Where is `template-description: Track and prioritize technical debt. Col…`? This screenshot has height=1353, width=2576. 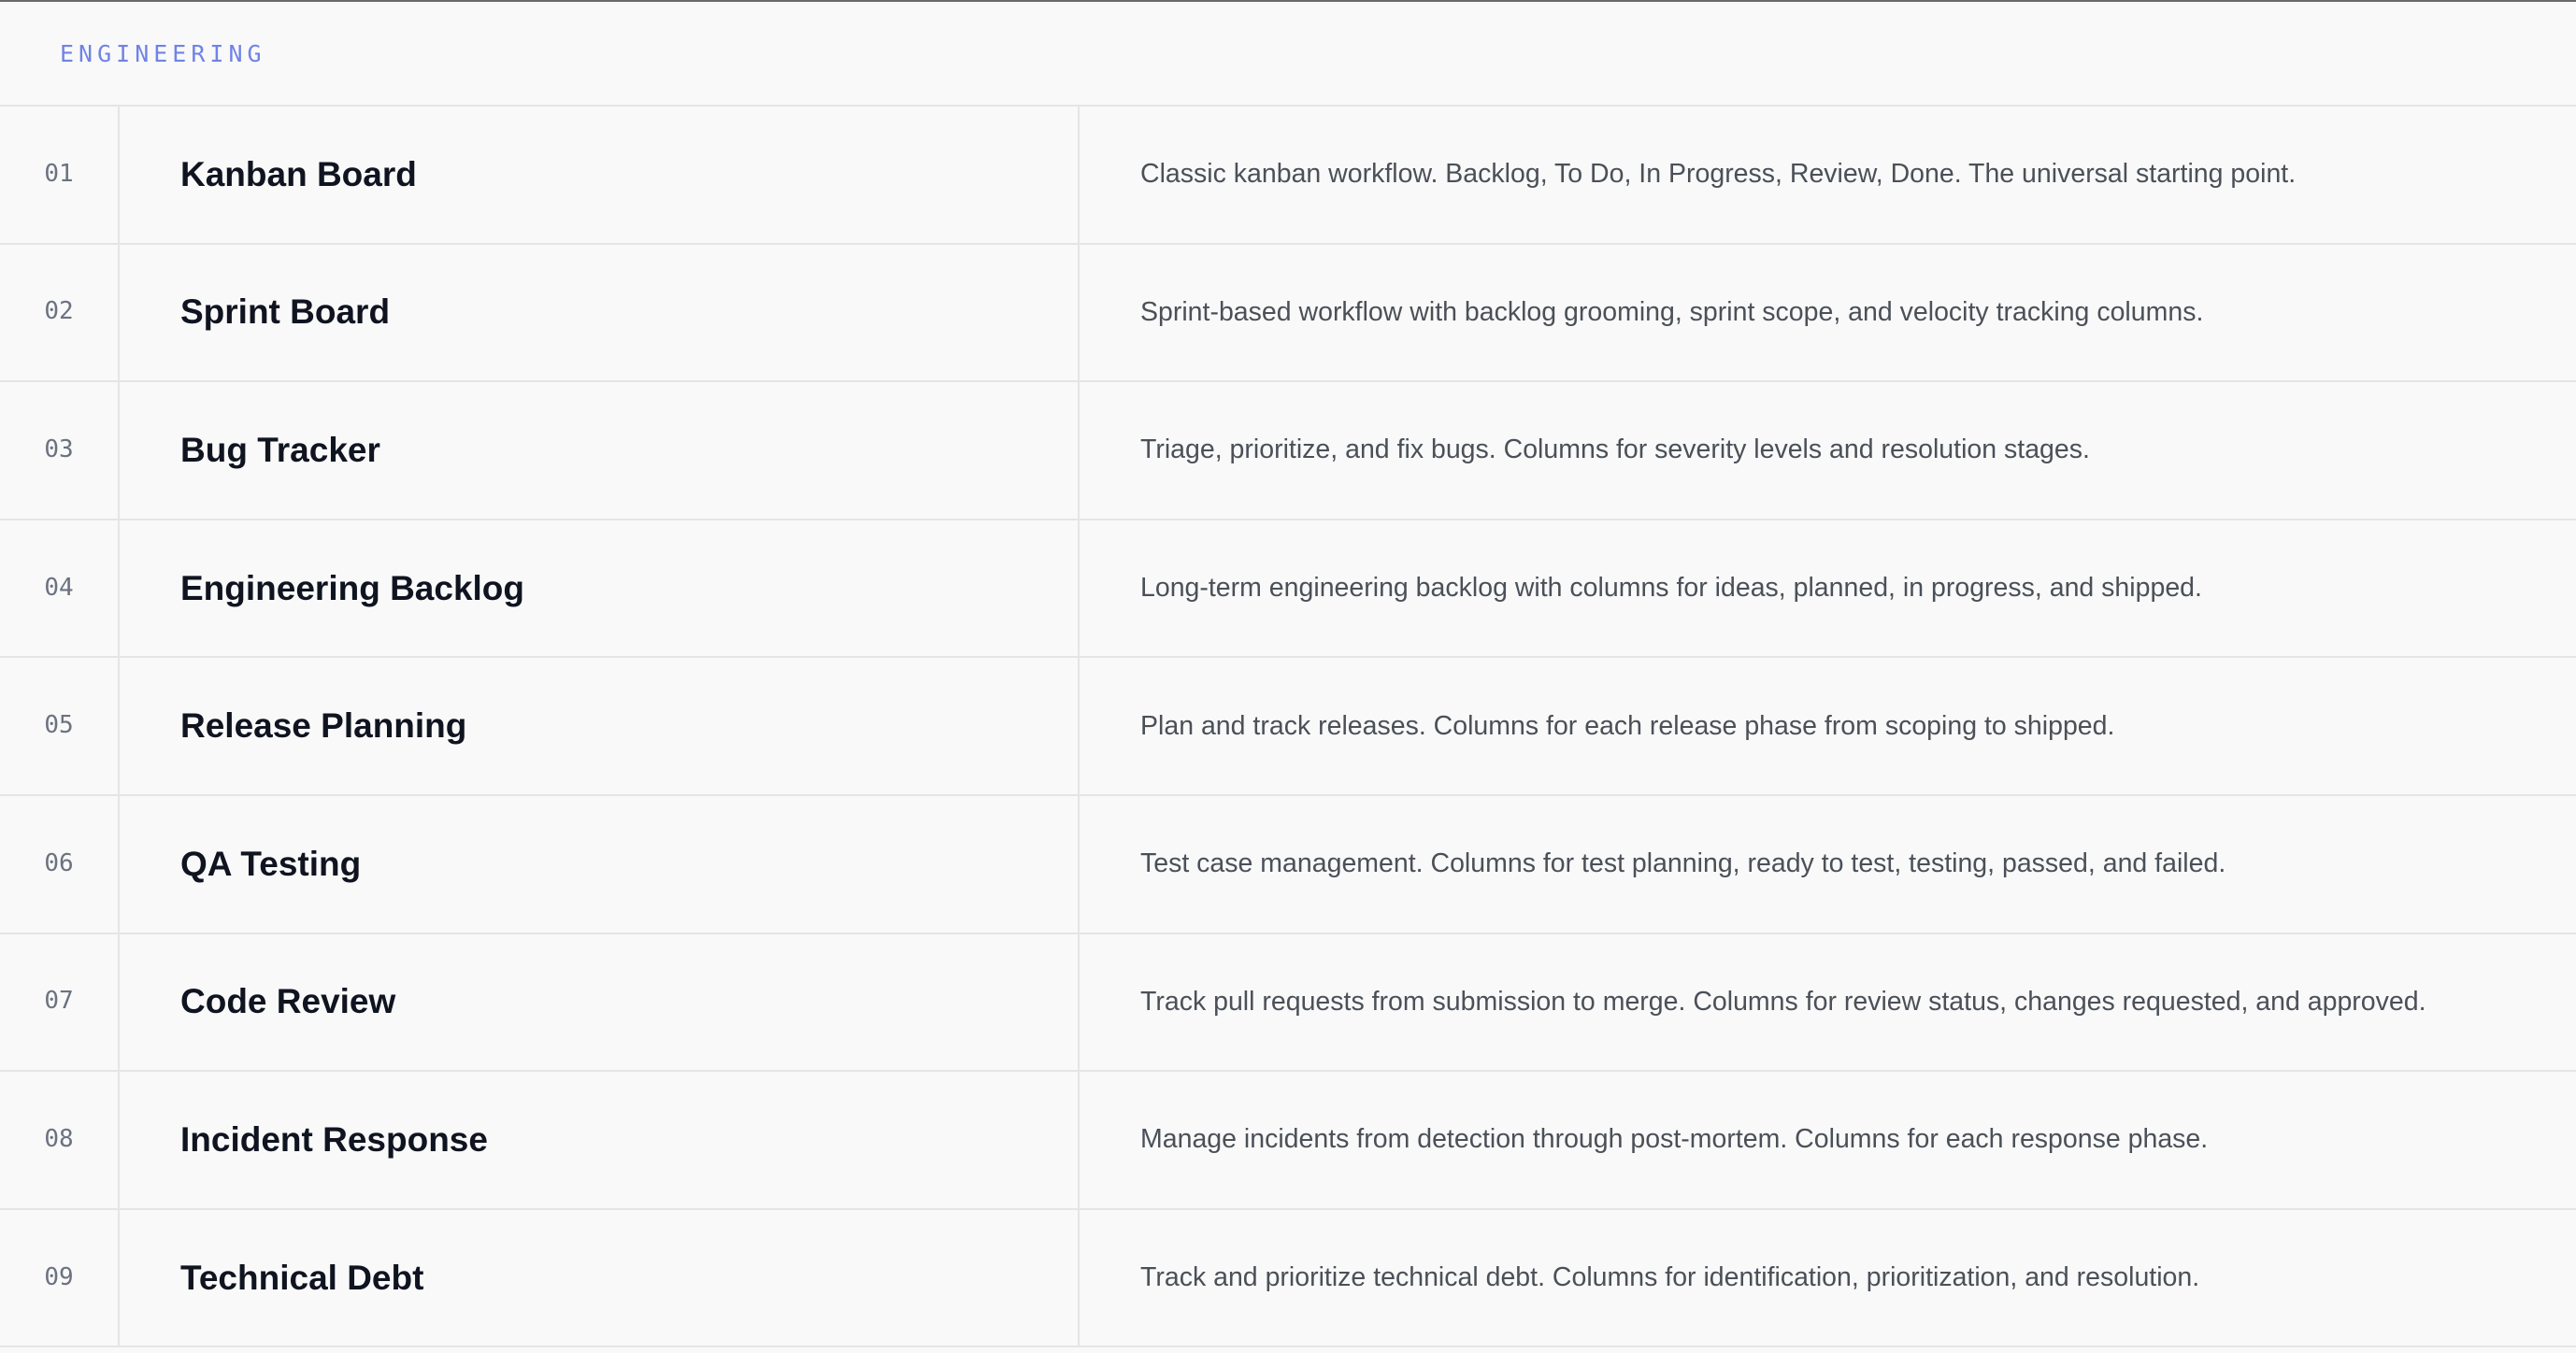 template-description: Track and prioritize technical debt. Col… is located at coordinates (1670, 1277).